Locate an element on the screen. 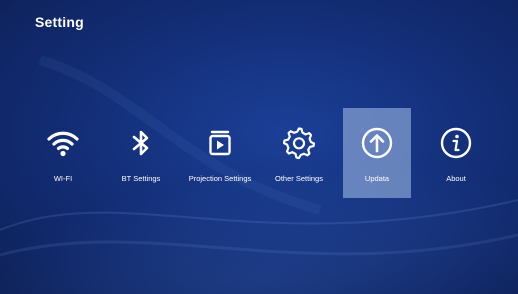 The width and height of the screenshot is (518, 294). menu-item-projection-settings: Projection Settings is located at coordinates (220, 153).